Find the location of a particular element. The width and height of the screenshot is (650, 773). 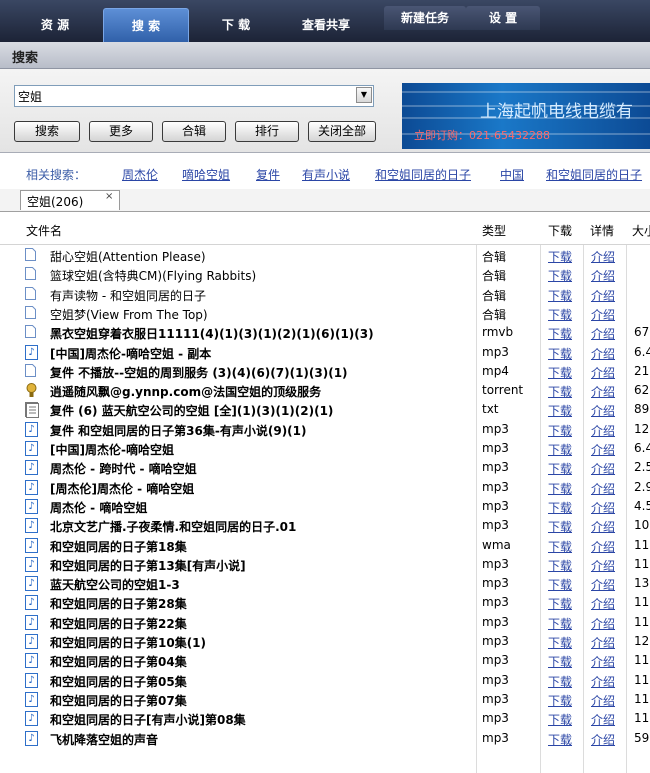

table-row: ♪ 和空姐同居的日子第04集 mp3 下载 介绍 11 is located at coordinates (325, 660).